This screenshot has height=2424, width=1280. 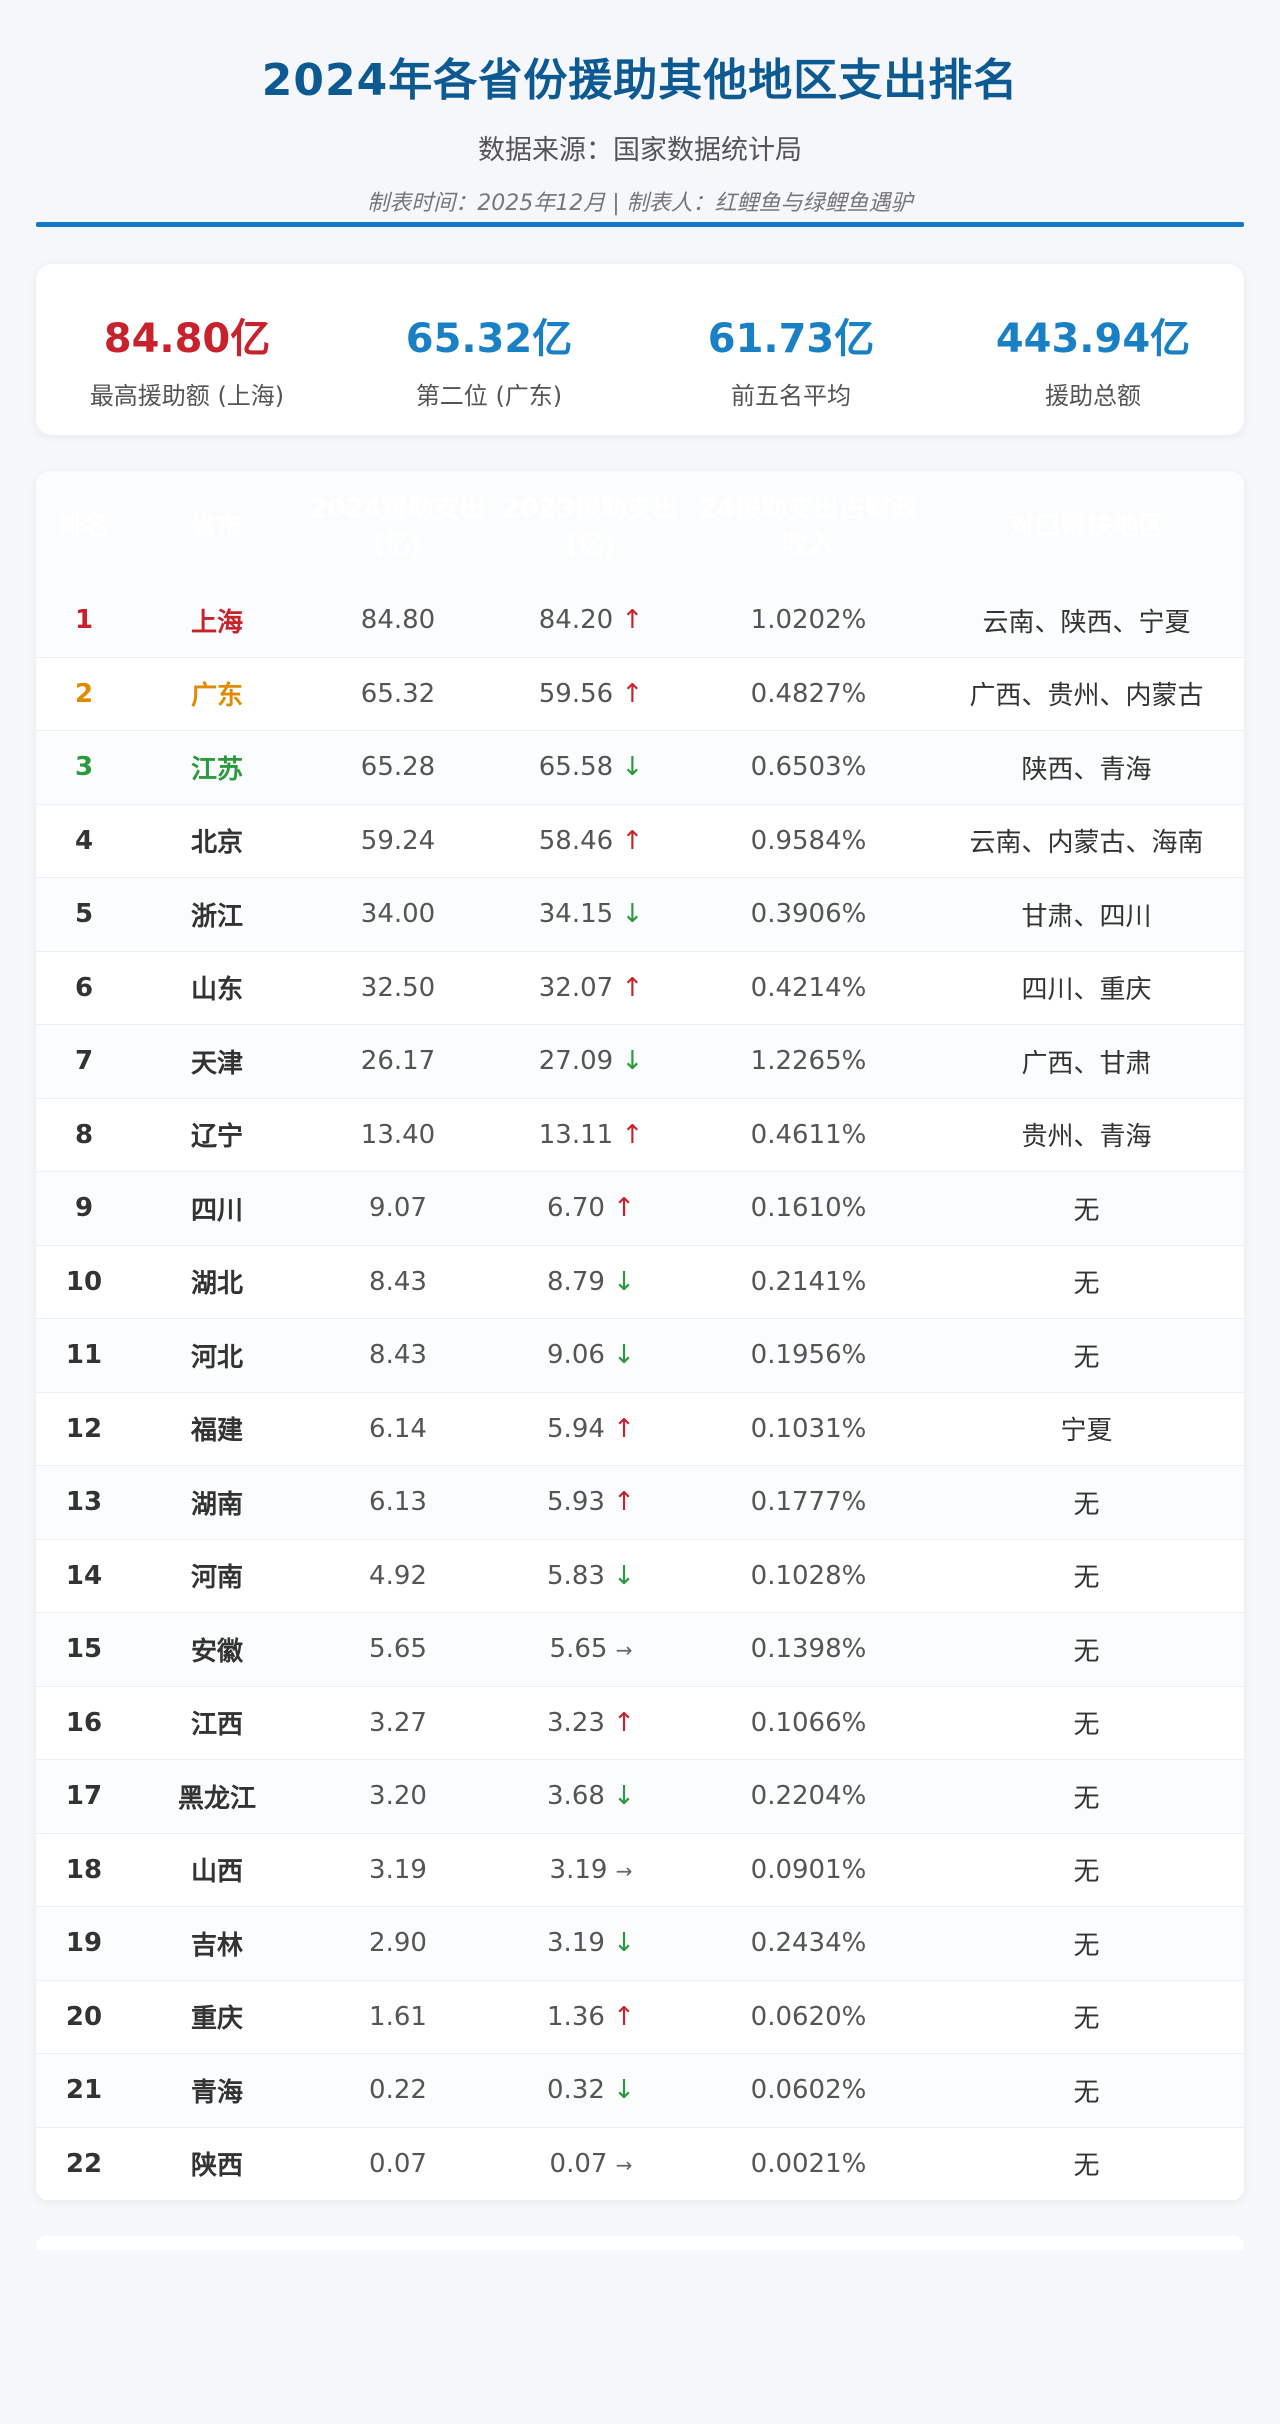 What do you see at coordinates (640, 694) in the screenshot?
I see `table-row: 2 广东 65.32 59.56 ↑ 0.4827% 广西、贵州、内蒙古` at bounding box center [640, 694].